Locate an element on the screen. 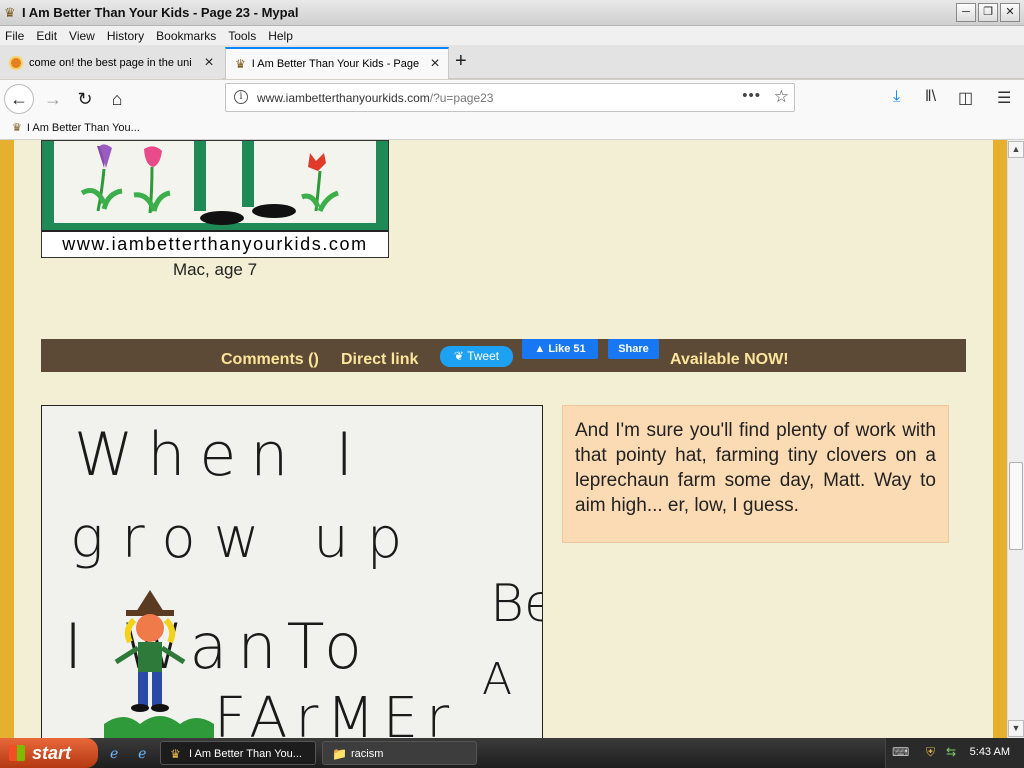 This screenshot has width=1024, height=768. quick-launch-icons: ℯ ℯ is located at coordinates (132, 753).